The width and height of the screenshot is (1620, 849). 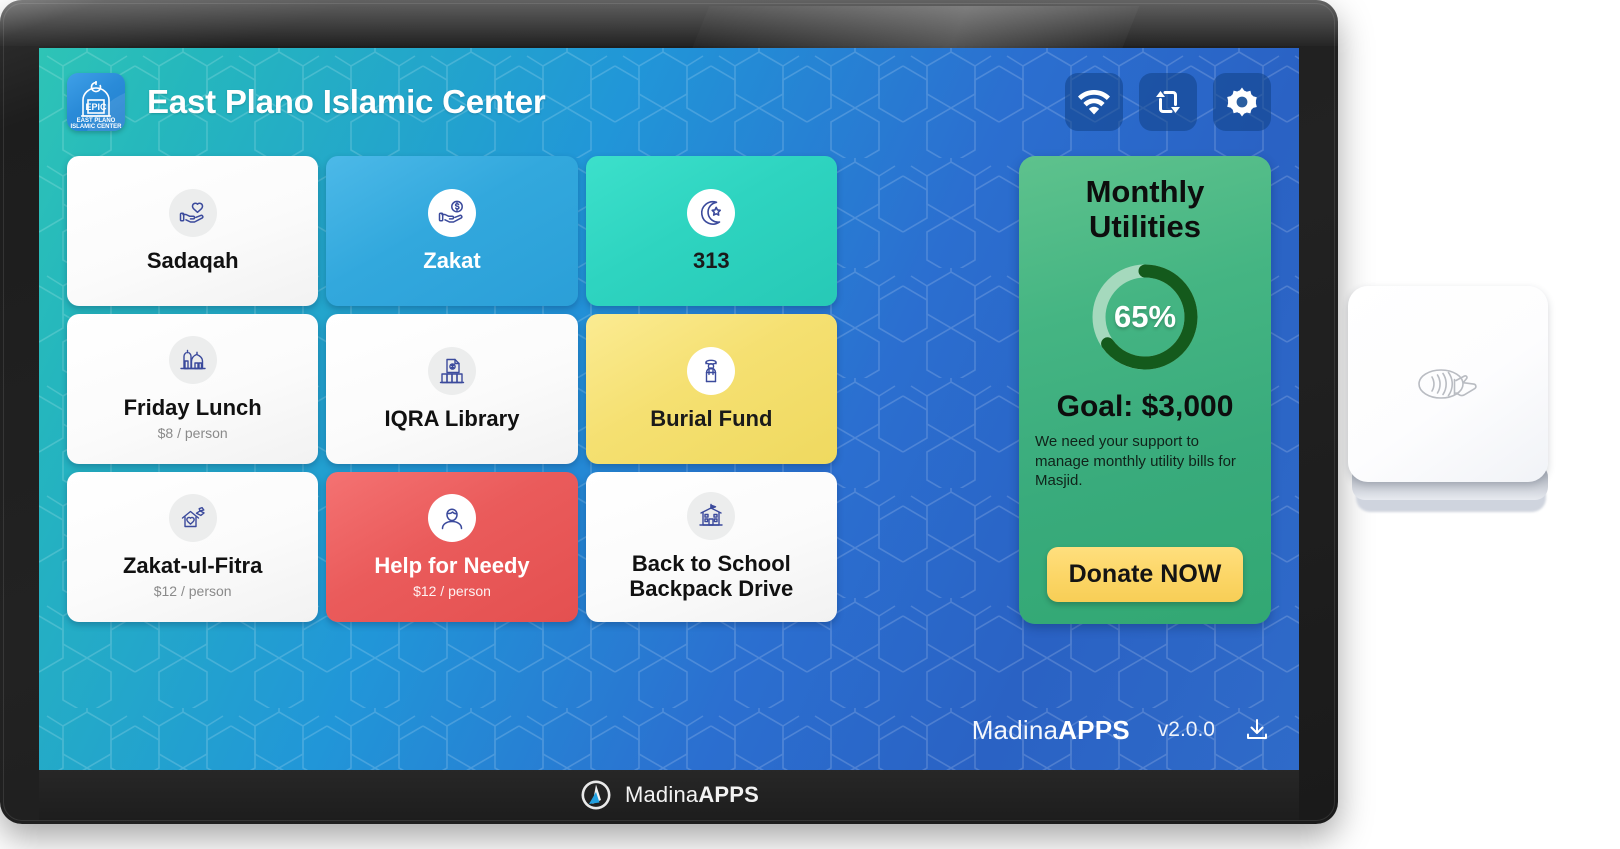 I want to click on contactless-payment-icon, so click(x=1447, y=384).